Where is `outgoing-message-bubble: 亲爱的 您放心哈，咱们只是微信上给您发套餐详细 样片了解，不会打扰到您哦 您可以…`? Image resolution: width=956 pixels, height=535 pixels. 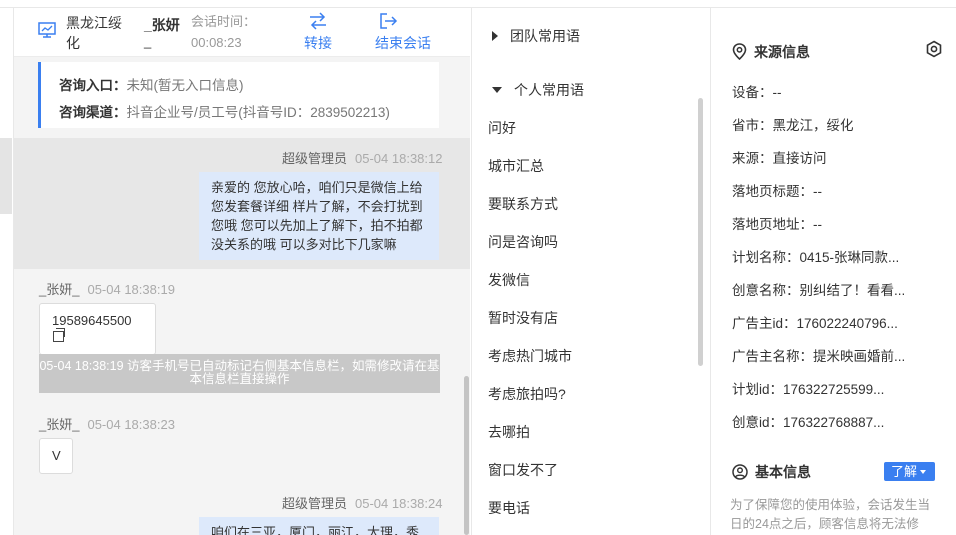 outgoing-message-bubble: 亲爱的 您放心哈，咱们只是微信上给您发套餐详细 样片了解，不会打扰到您哦 您可以… is located at coordinates (319, 216).